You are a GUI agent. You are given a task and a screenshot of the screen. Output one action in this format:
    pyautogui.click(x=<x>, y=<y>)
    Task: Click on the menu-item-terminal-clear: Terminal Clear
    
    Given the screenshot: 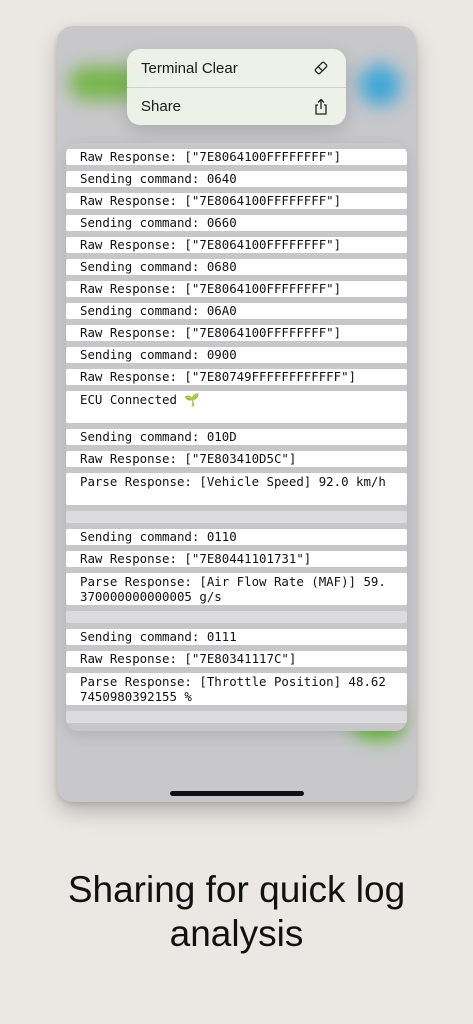 What is the action you would take?
    pyautogui.click(x=236, y=68)
    